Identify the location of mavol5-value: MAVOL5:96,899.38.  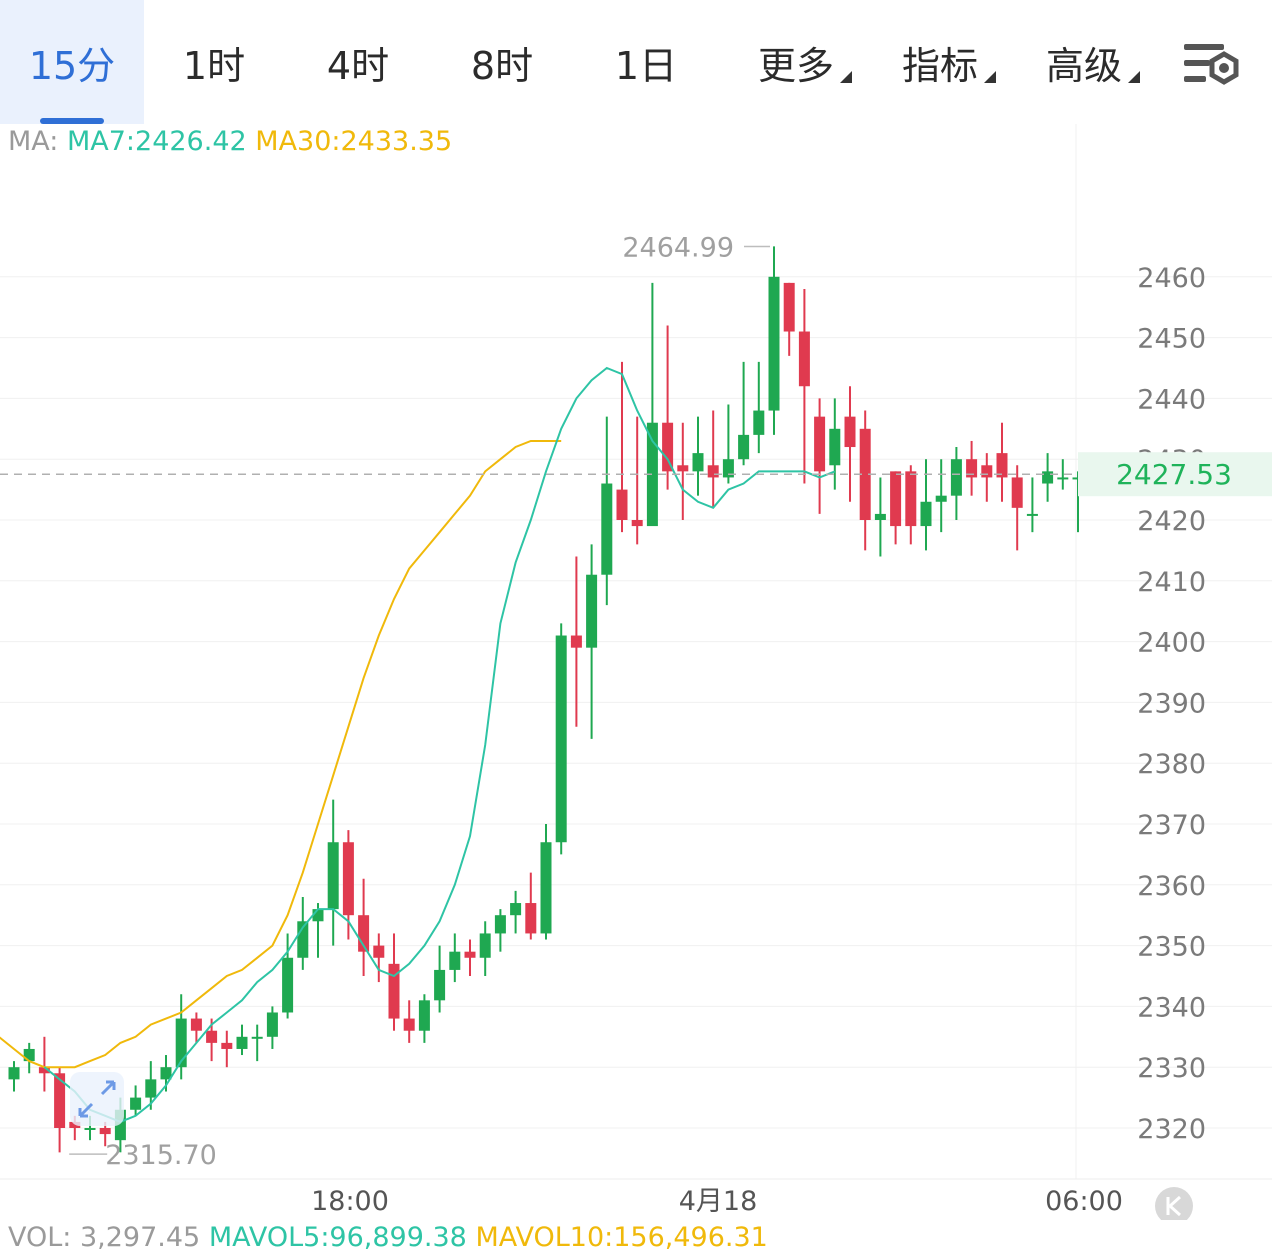
(337, 1237).